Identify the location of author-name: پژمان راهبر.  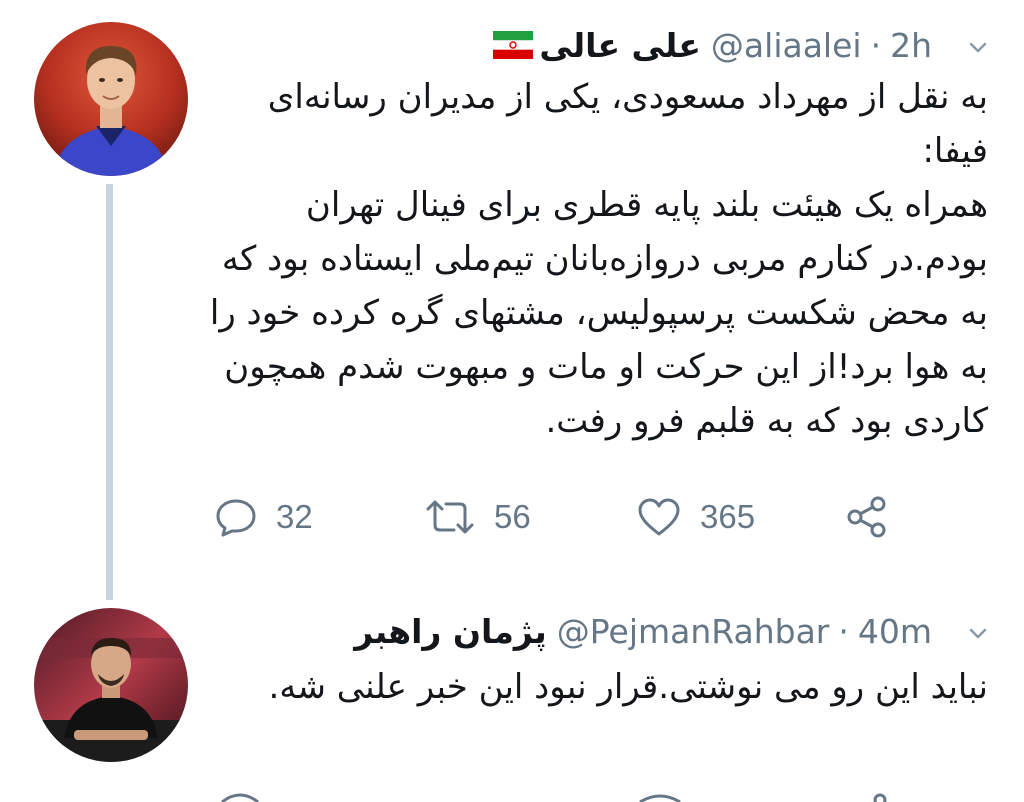
(450, 631).